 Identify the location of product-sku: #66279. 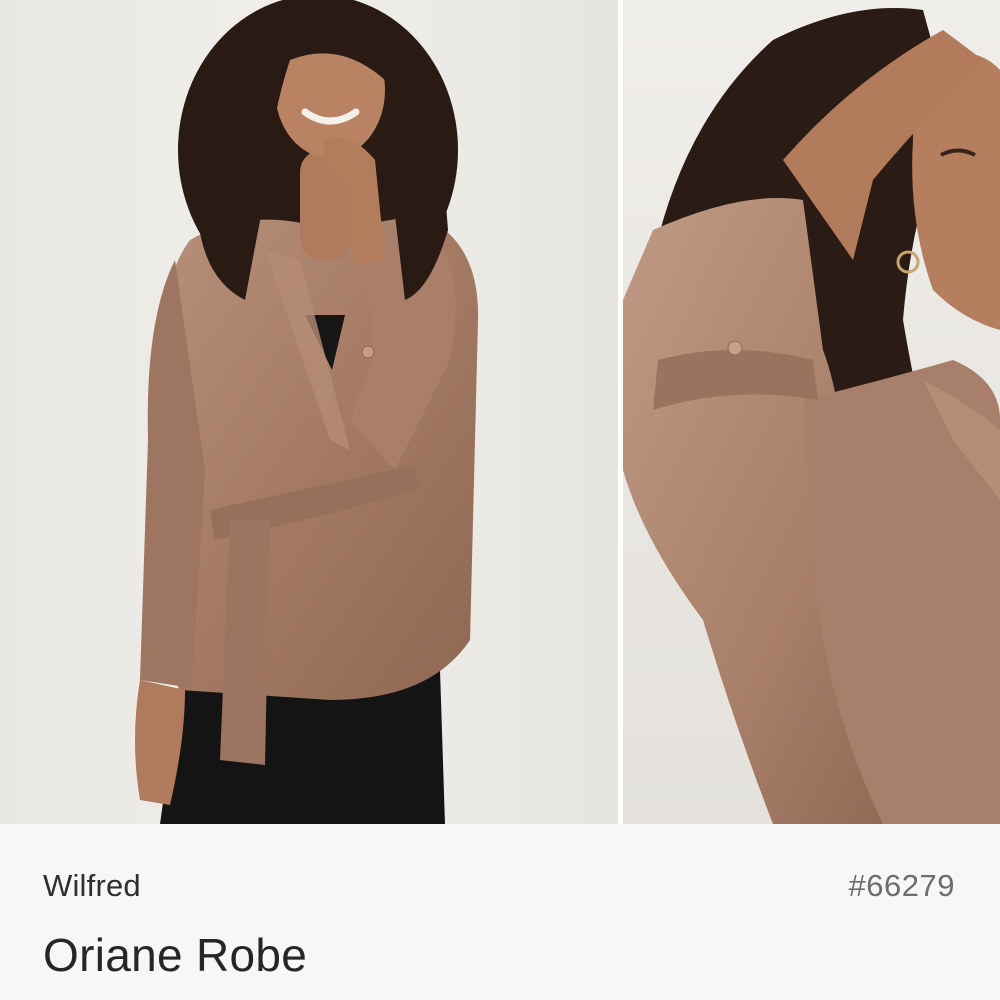
(901, 885).